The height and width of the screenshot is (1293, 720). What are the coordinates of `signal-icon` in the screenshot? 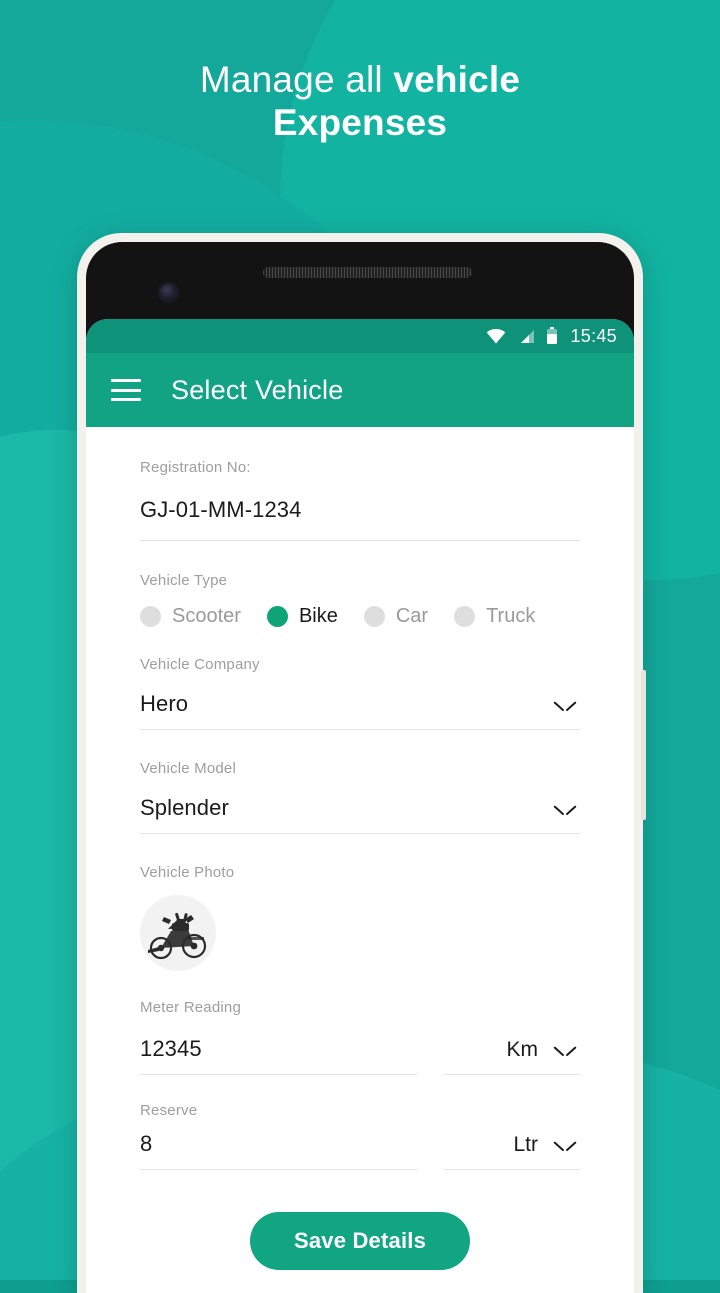 It's located at (526, 336).